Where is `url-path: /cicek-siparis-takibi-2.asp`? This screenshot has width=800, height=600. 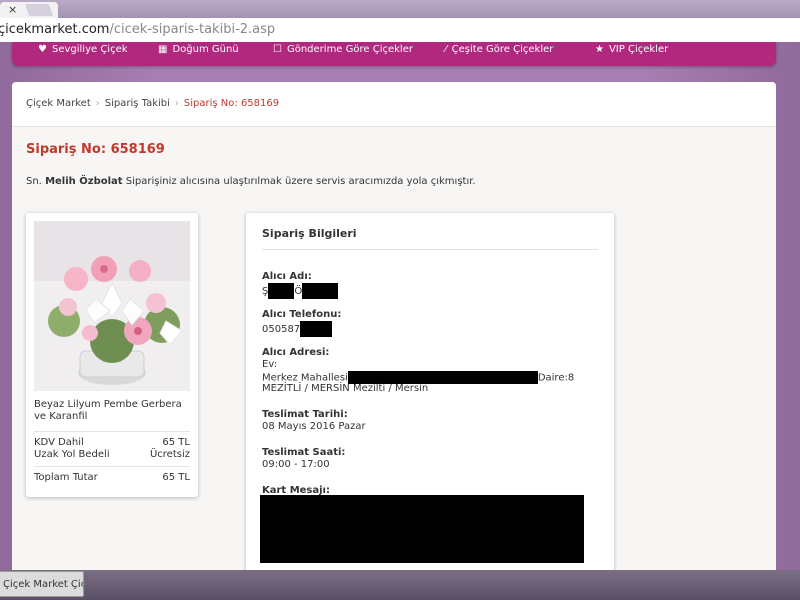
url-path: /cicek-siparis-takibi-2.asp is located at coordinates (192, 29).